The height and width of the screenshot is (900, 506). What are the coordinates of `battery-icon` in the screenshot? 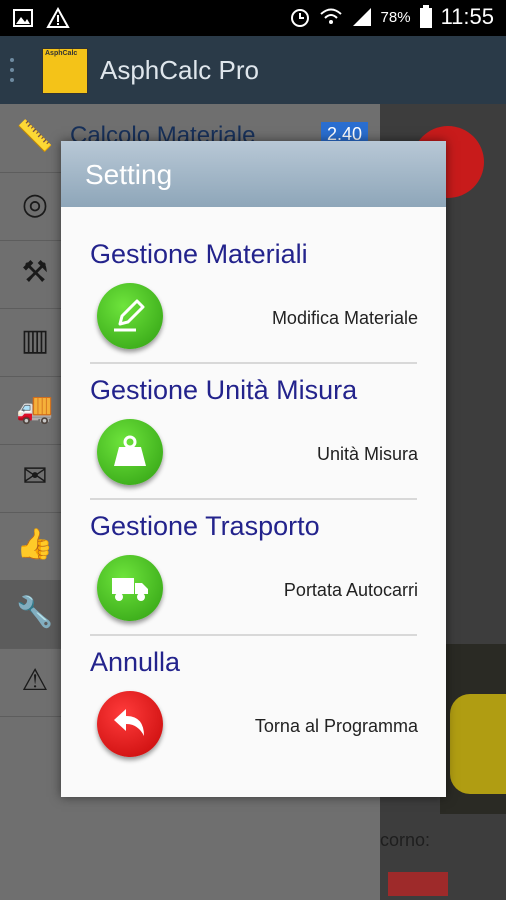 It's located at (425, 16).